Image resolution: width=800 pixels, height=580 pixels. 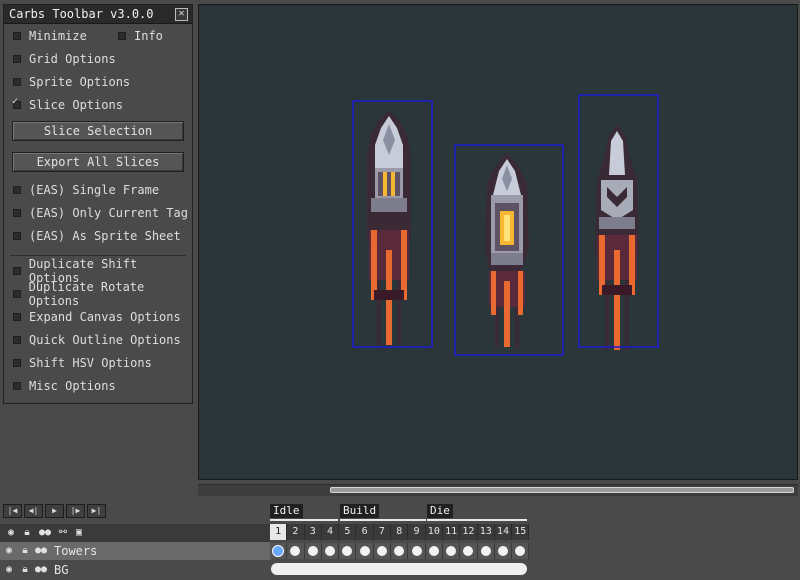 I want to click on duplicate-rotate-label: Duplicate Rotate Options, so click(x=86, y=294).